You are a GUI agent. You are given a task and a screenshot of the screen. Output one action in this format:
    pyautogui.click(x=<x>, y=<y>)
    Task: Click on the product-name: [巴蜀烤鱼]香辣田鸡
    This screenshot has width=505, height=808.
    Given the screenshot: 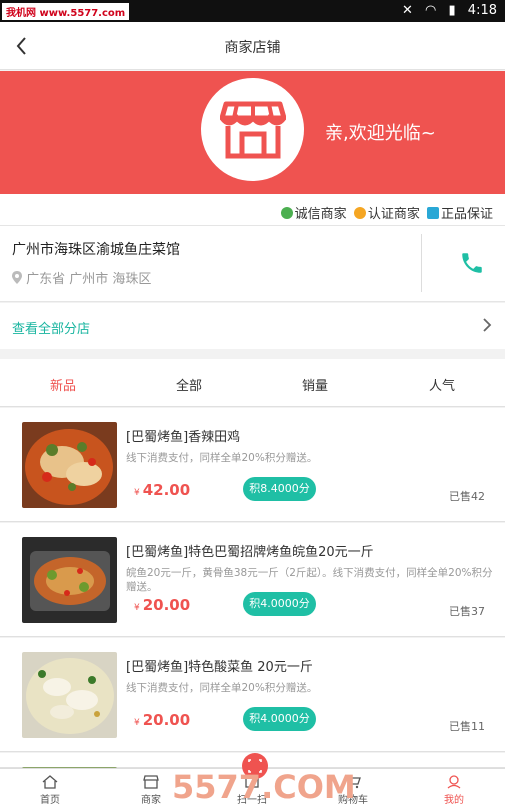 What is the action you would take?
    pyautogui.click(x=183, y=437)
    